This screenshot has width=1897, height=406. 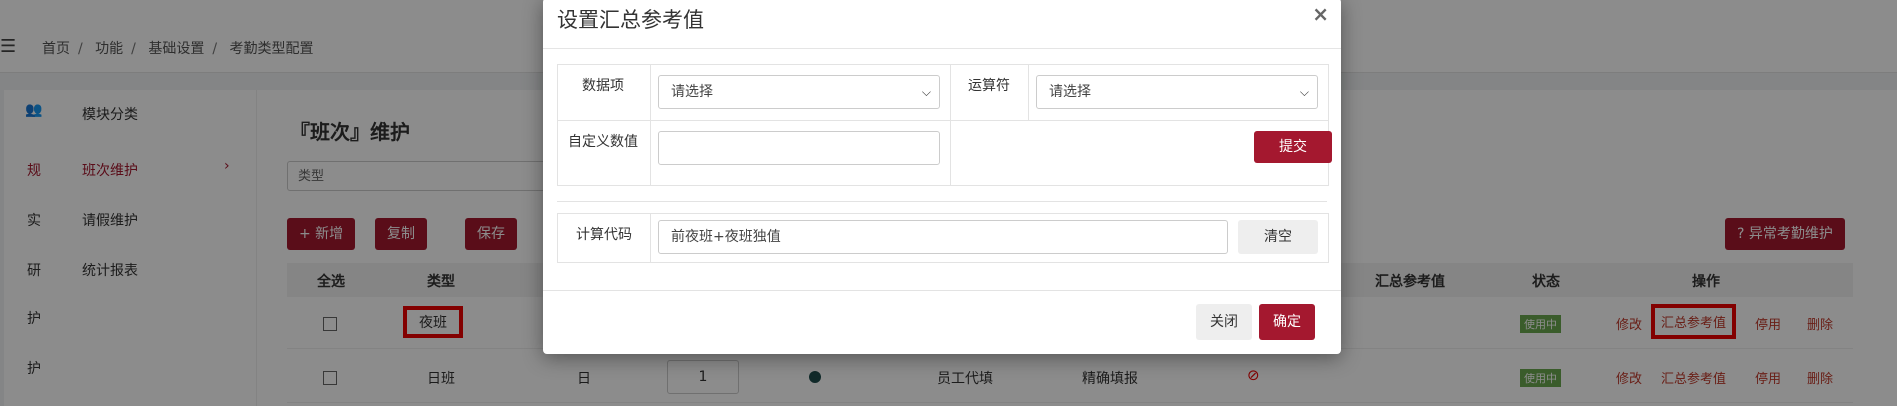 What do you see at coordinates (799, 92) in the screenshot?
I see `data-item-select: 请选择 ⌵` at bounding box center [799, 92].